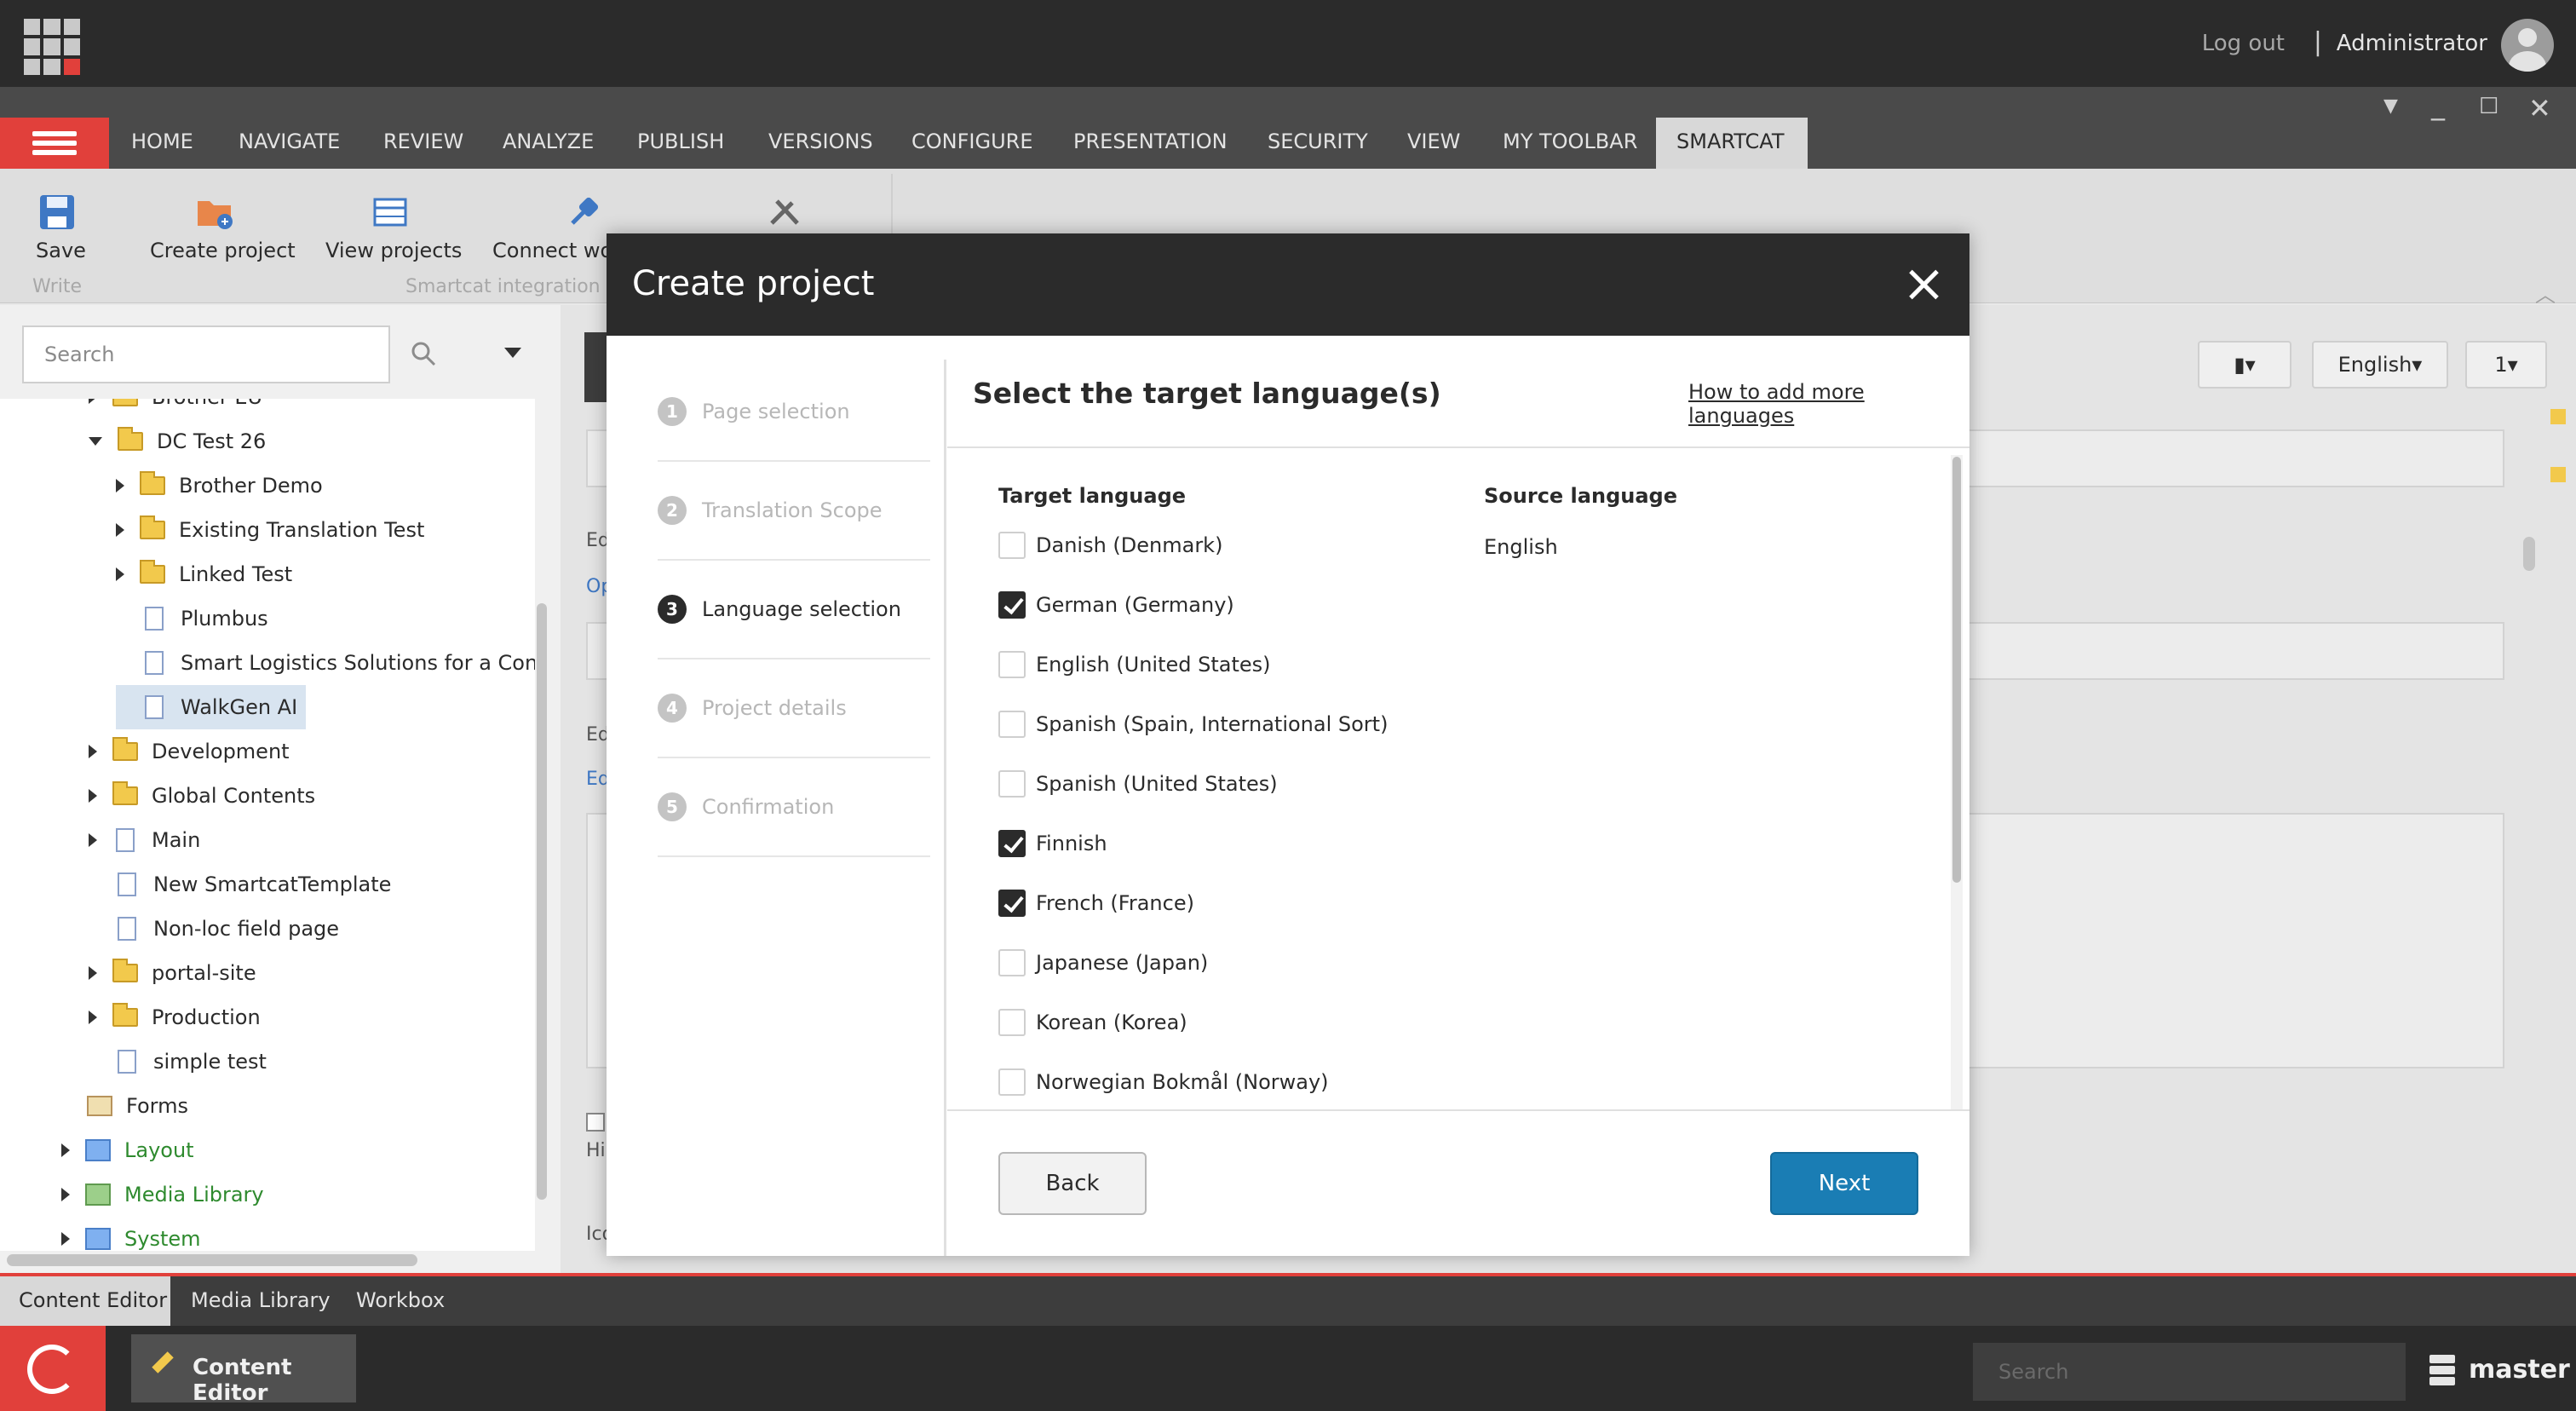  What do you see at coordinates (178, 1062) in the screenshot?
I see `tree-item: simple test` at bounding box center [178, 1062].